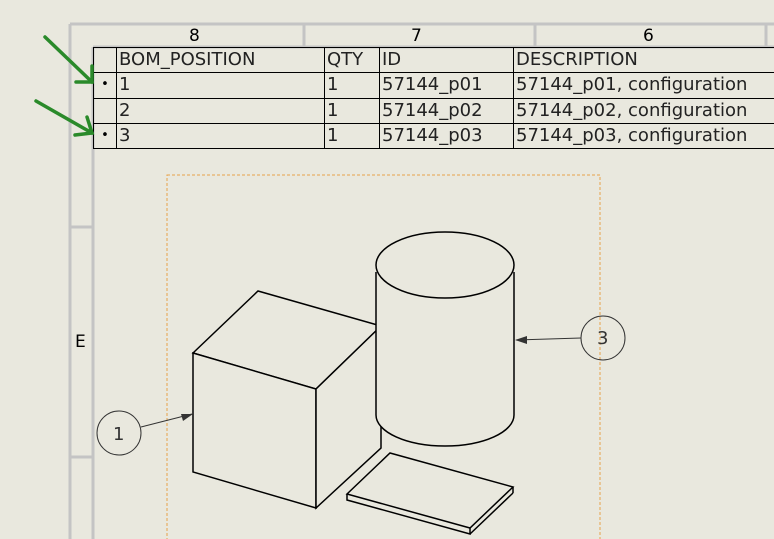 Image resolution: width=774 pixels, height=539 pixels. Describe the element at coordinates (643, 136) in the screenshot. I see `bom-cell-description: 57144_p03, configuration` at that location.